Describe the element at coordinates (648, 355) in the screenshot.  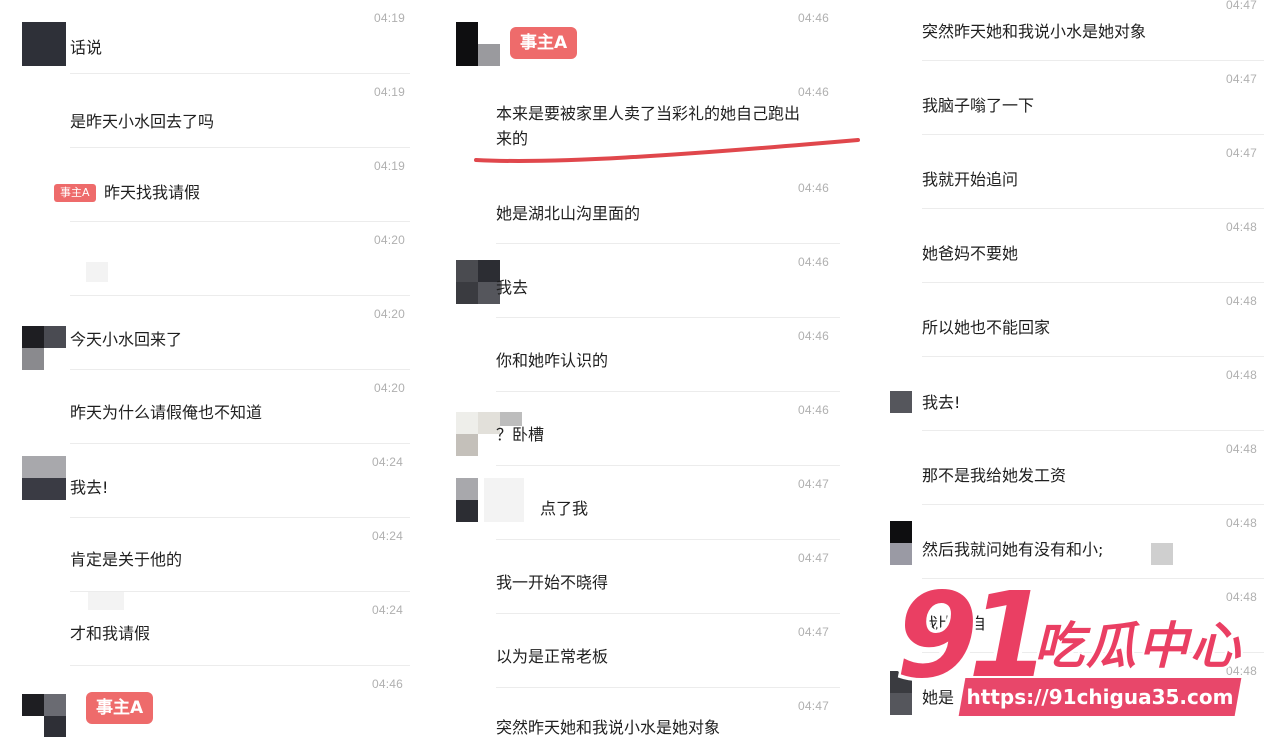
I see `chat-message: 04:46 你和她咋认识的` at that location.